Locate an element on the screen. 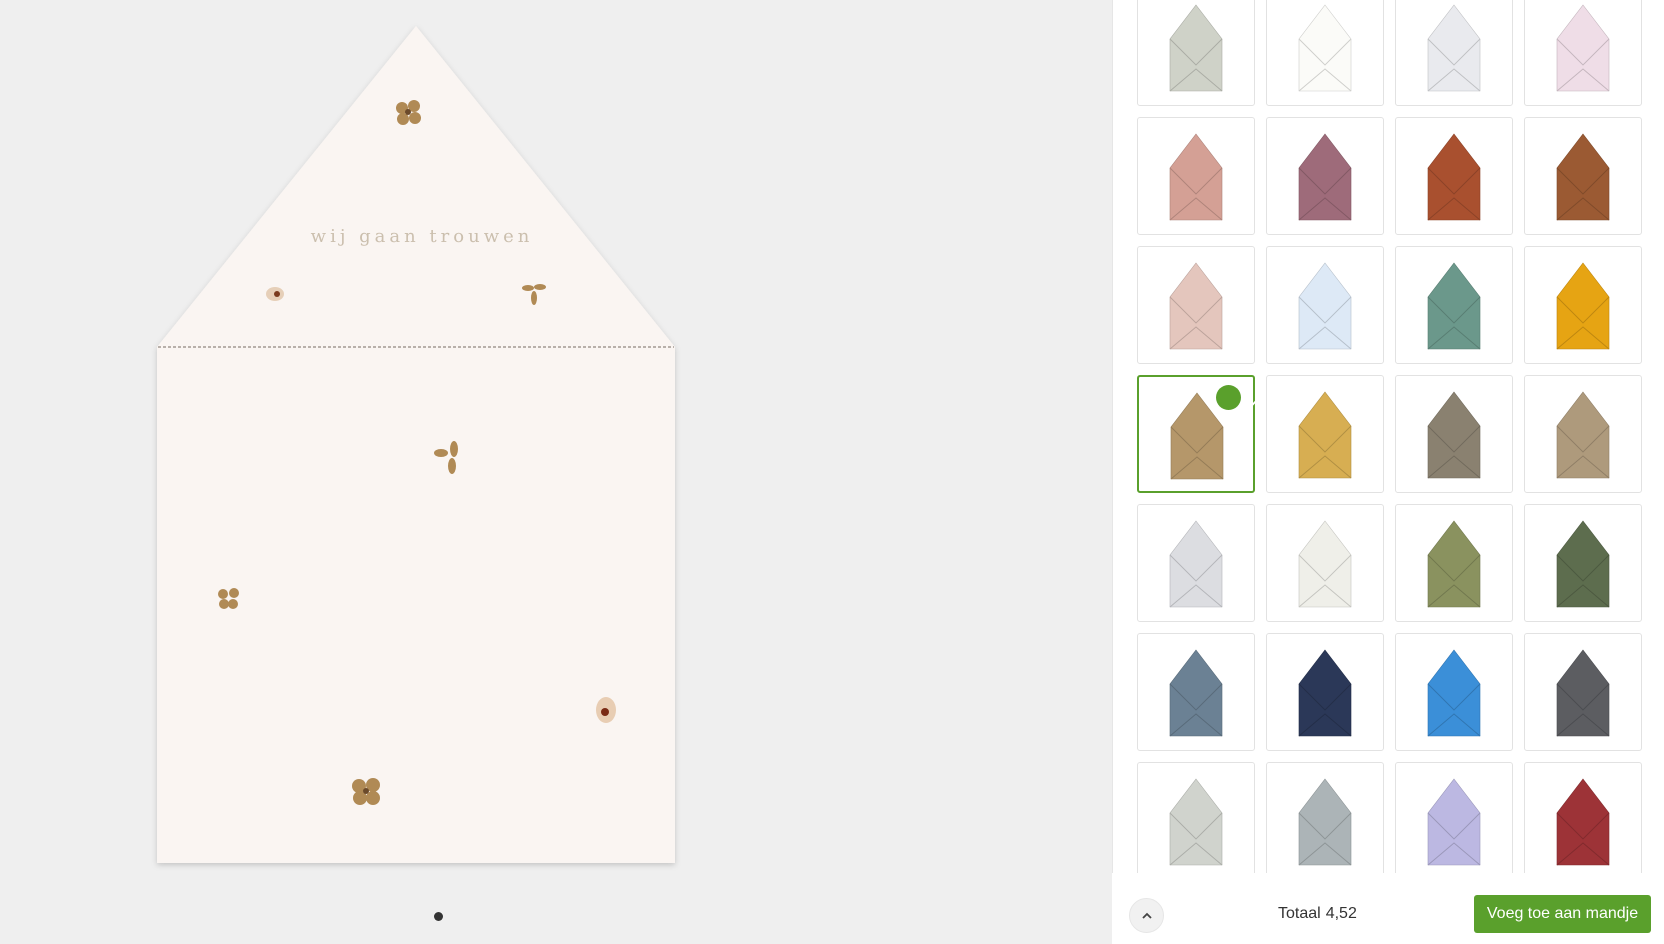 Image resolution: width=1664 pixels, height=944 pixels. total-value: 4,52 is located at coordinates (1341, 913).